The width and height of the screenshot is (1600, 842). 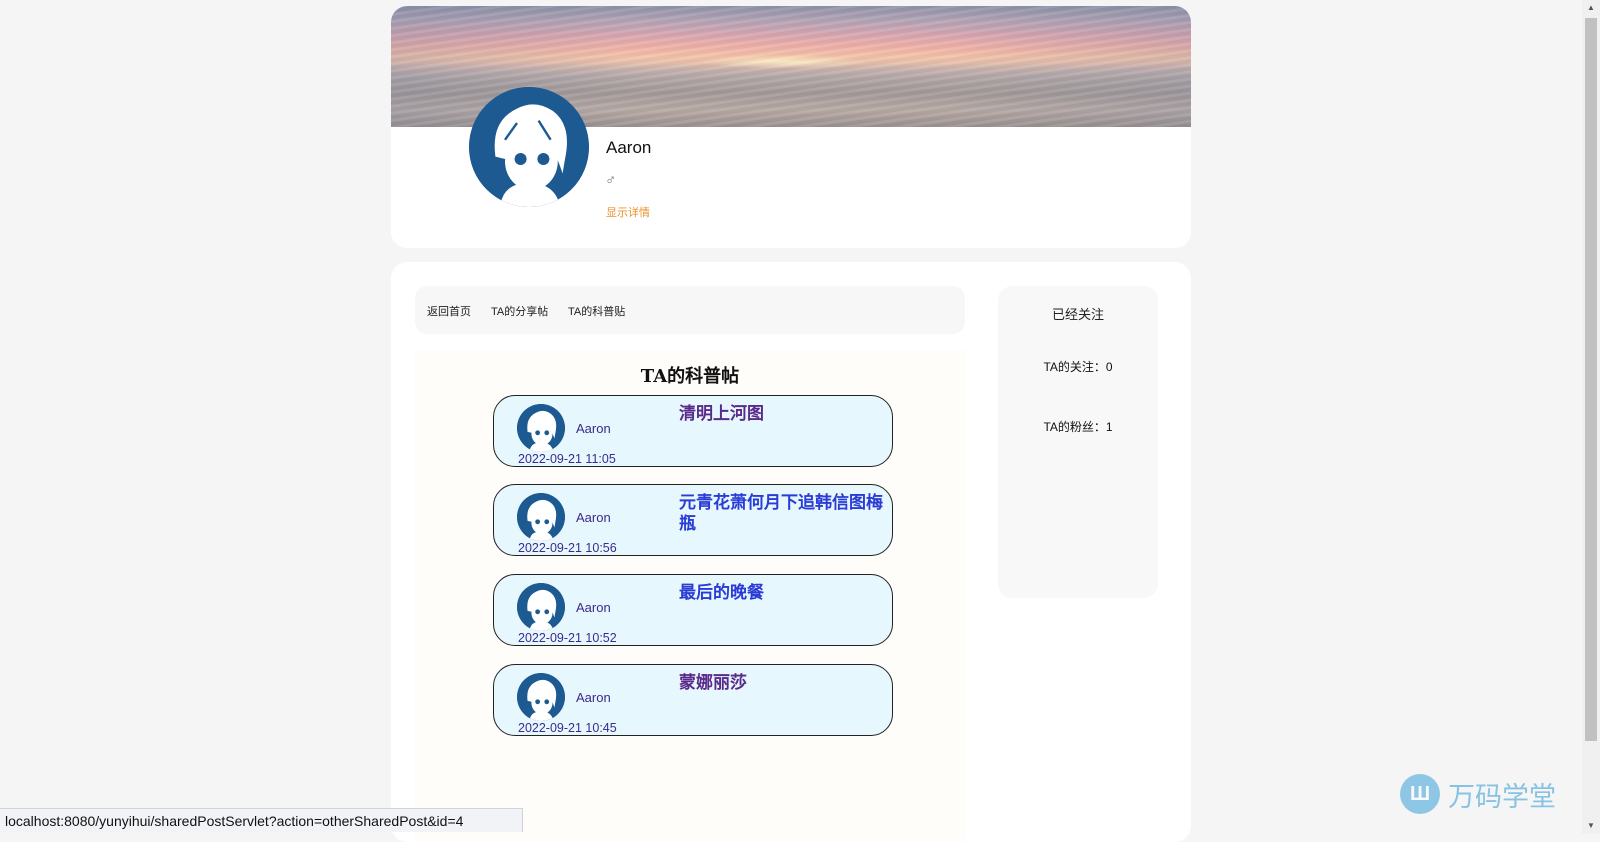 What do you see at coordinates (628, 212) in the screenshot?
I see `show-details-link: 显示详情` at bounding box center [628, 212].